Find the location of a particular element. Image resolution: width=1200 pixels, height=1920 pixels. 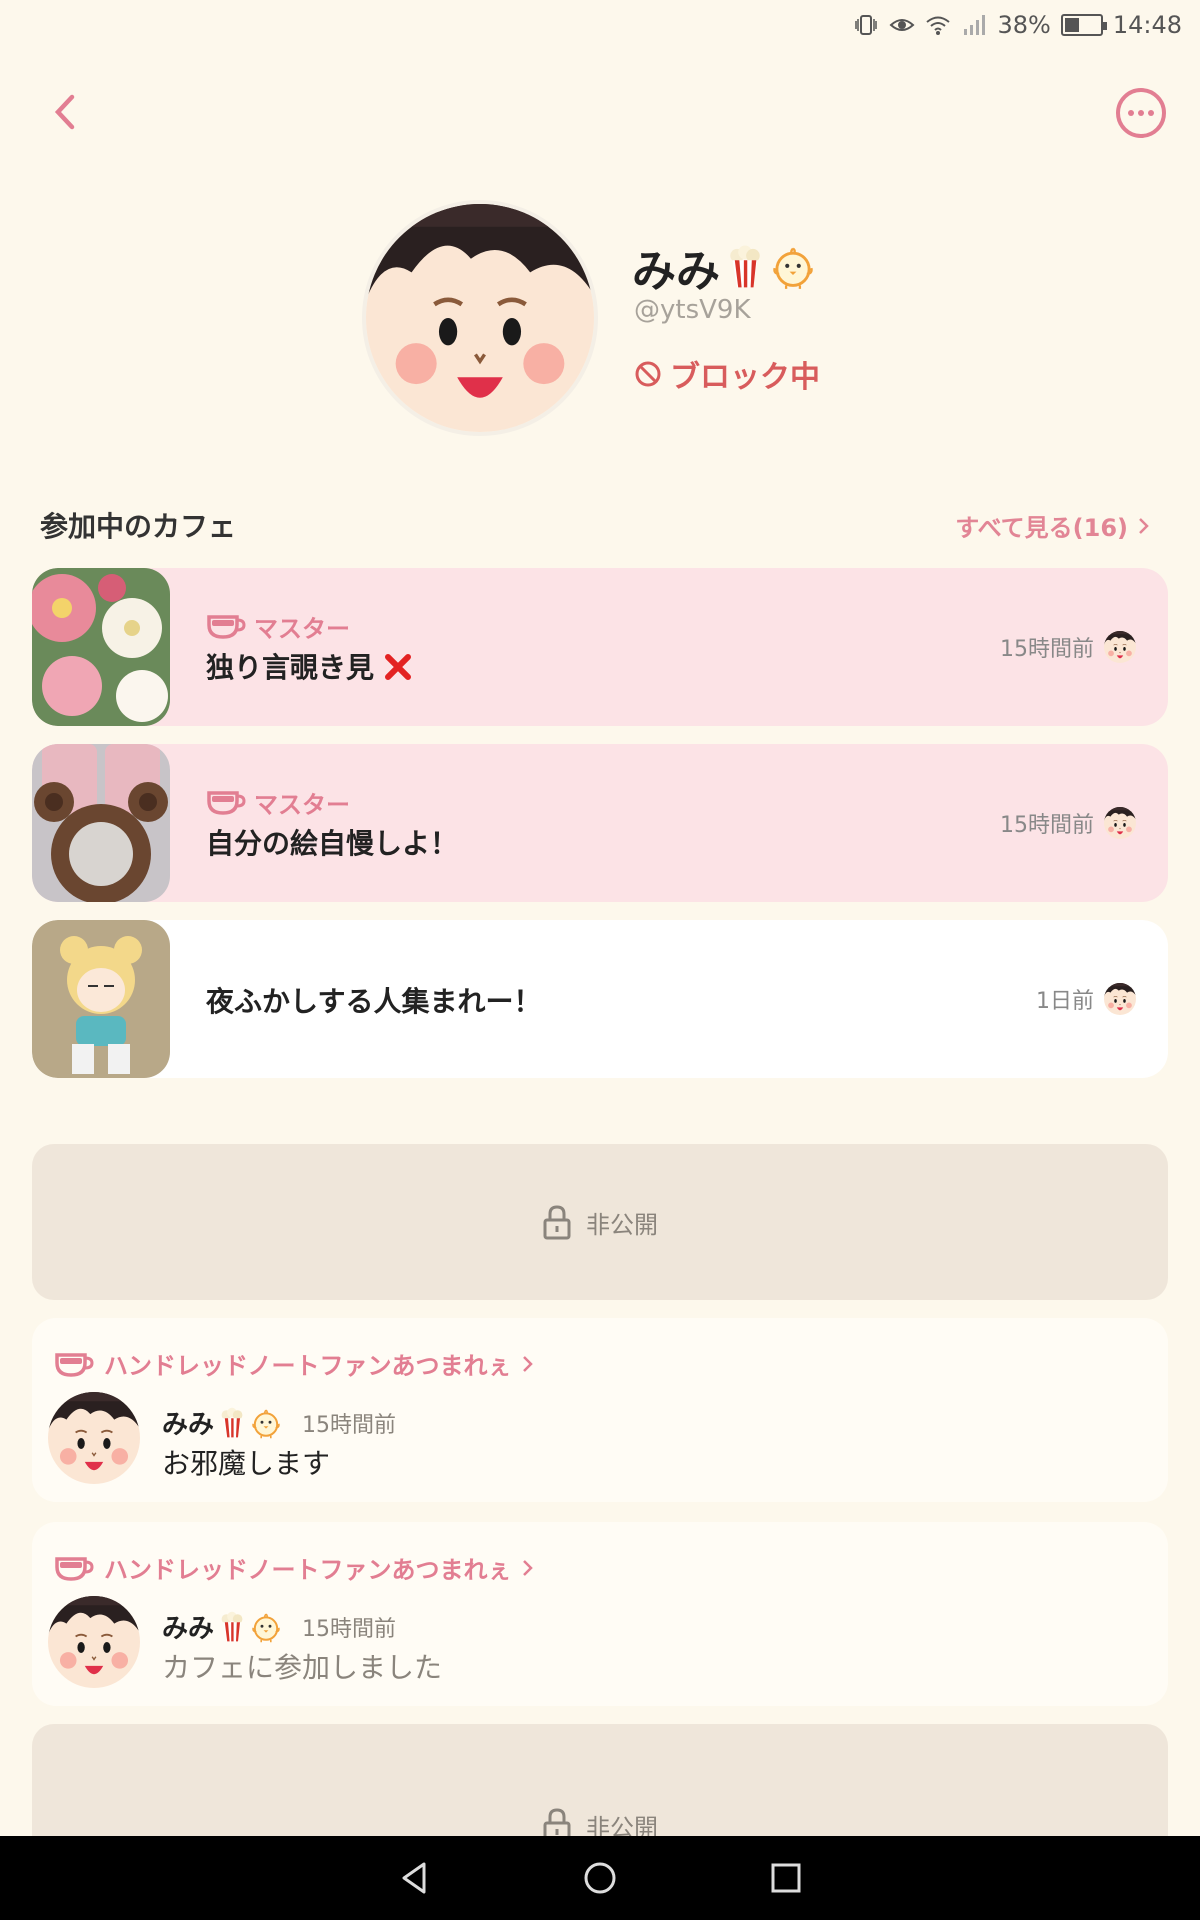

red-cross-icon is located at coordinates (397, 666).